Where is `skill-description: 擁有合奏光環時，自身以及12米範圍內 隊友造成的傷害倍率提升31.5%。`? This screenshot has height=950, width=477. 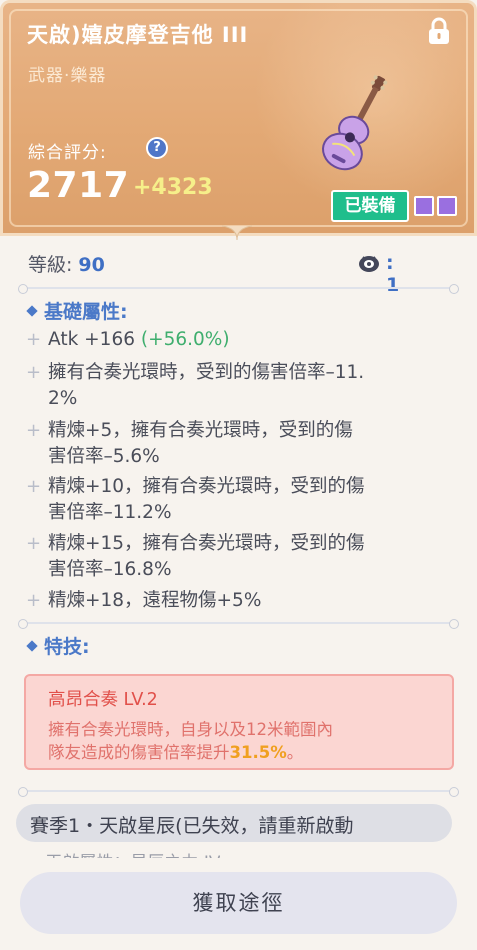
skill-description: 擁有合奏光環時，自身以及12米範圍內 隊友造成的傷害倍率提升31.5%。 is located at coordinates (248, 741).